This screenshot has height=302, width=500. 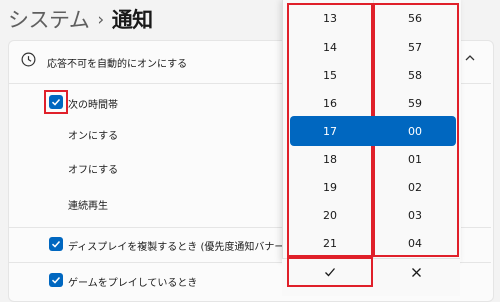 I want to click on minute-item: 57, so click(x=415, y=47).